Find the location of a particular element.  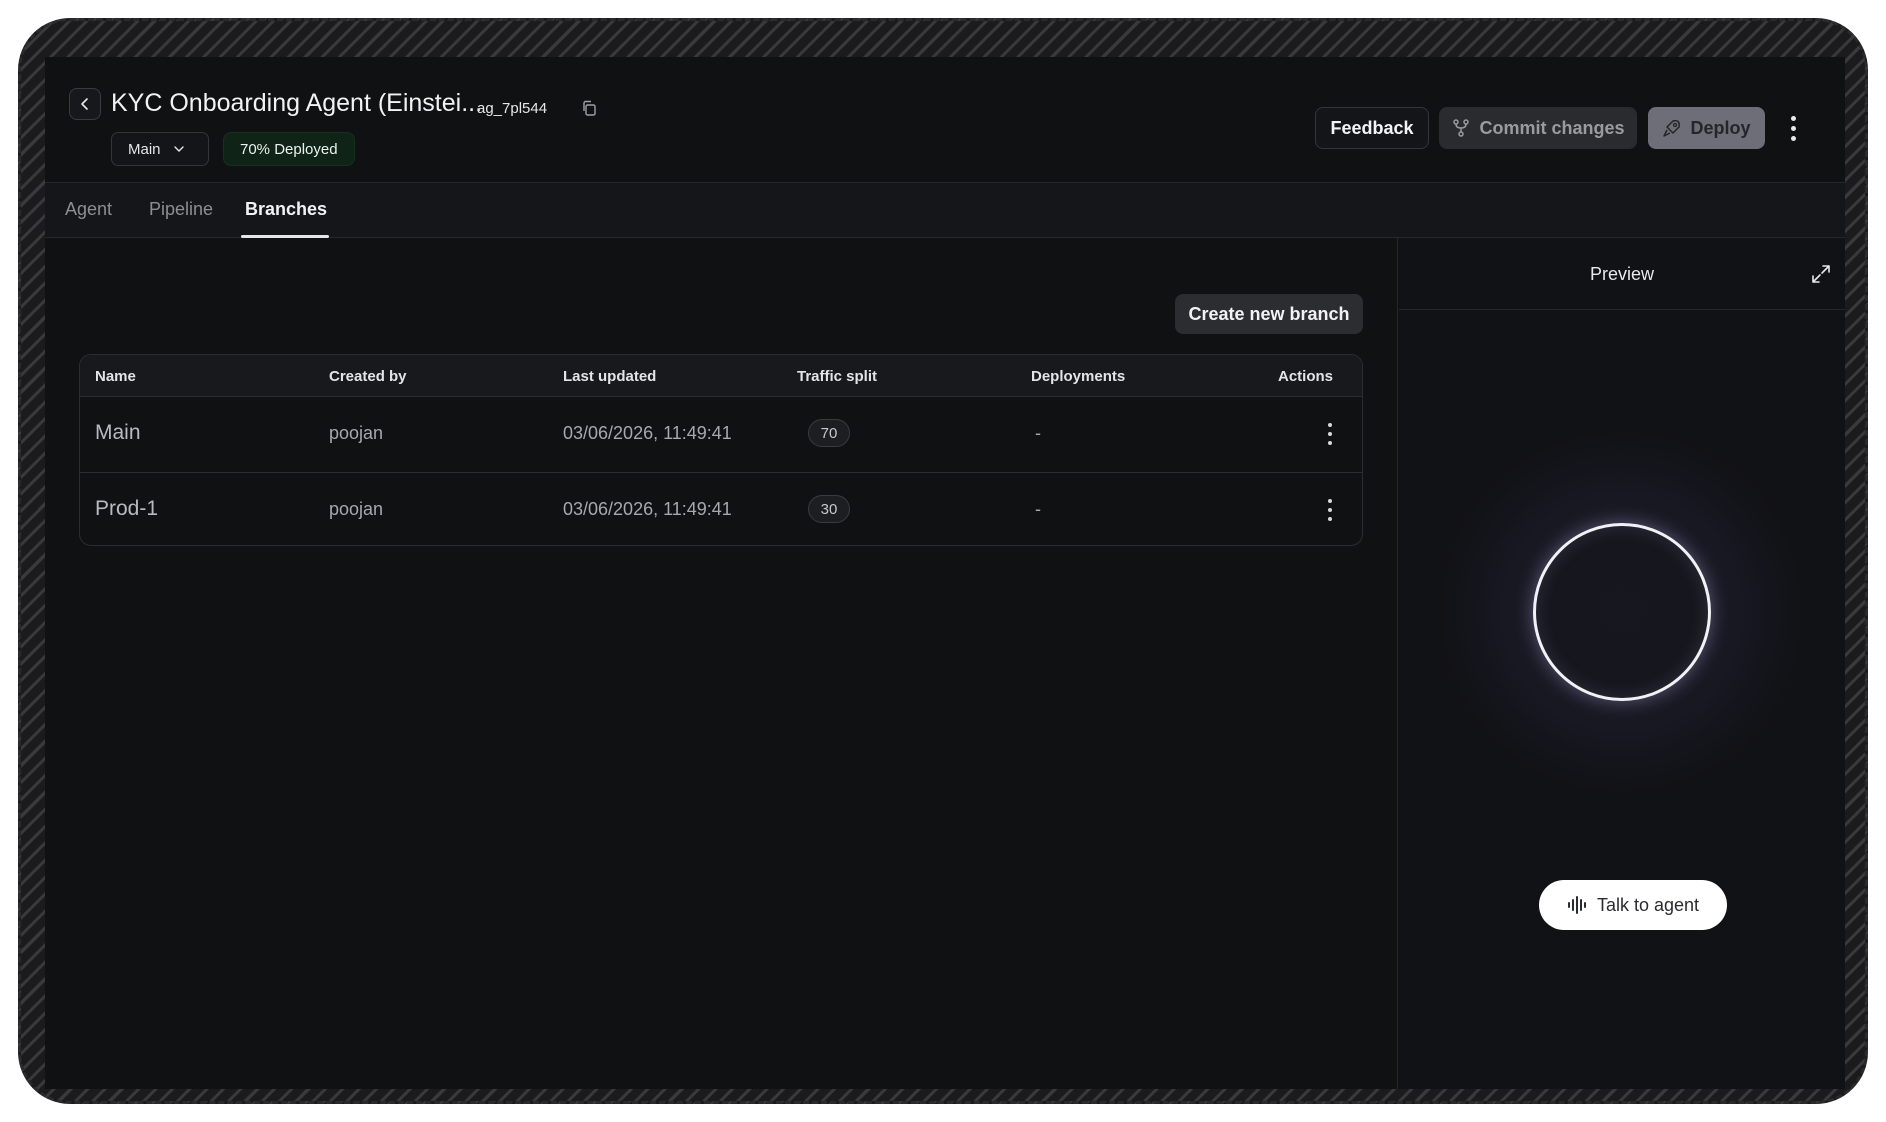

column-header-deployments: Deployments is located at coordinates (1078, 376).